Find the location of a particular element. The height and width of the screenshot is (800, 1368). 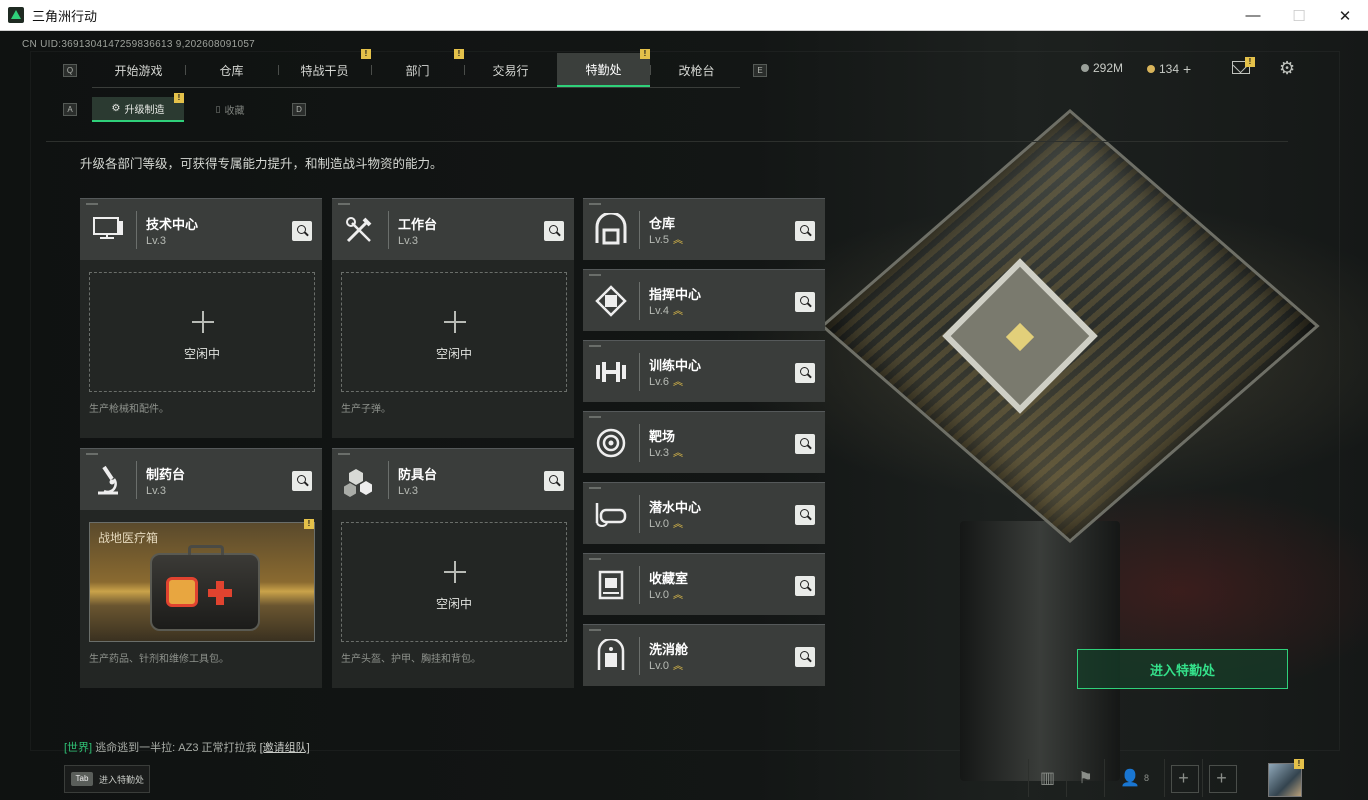

workshop-description: 生产子弹。 is located at coordinates (366, 409).